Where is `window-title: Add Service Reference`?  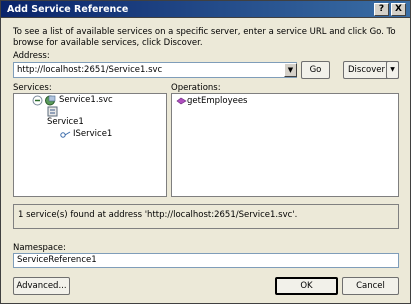
window-title: Add Service Reference is located at coordinates (68, 9).